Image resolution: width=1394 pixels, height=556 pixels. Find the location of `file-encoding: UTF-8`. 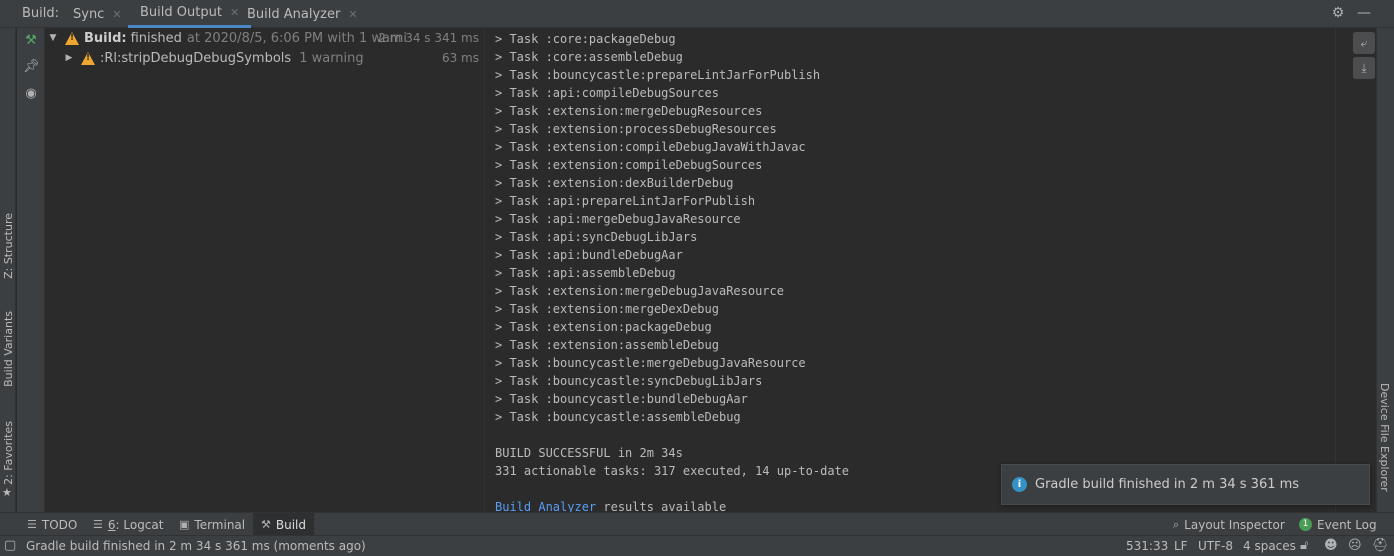

file-encoding: UTF-8 is located at coordinates (1215, 546).